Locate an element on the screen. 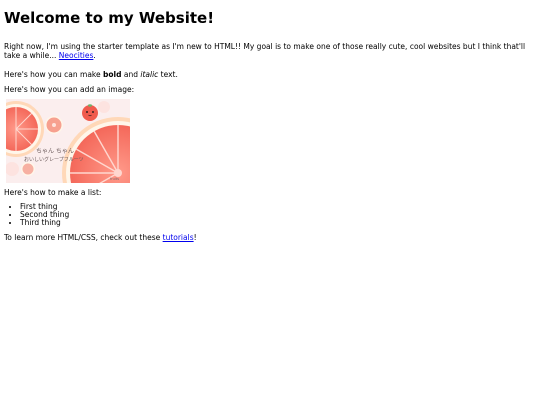 This screenshot has height=405, width=540. image-caption-line2: おいしいグレープフルーツ is located at coordinates (54, 159).